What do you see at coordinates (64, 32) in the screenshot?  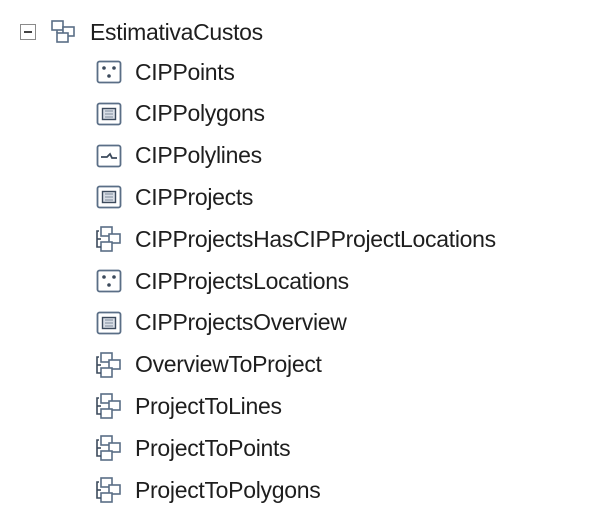 I see `feature-dataset-icon` at bounding box center [64, 32].